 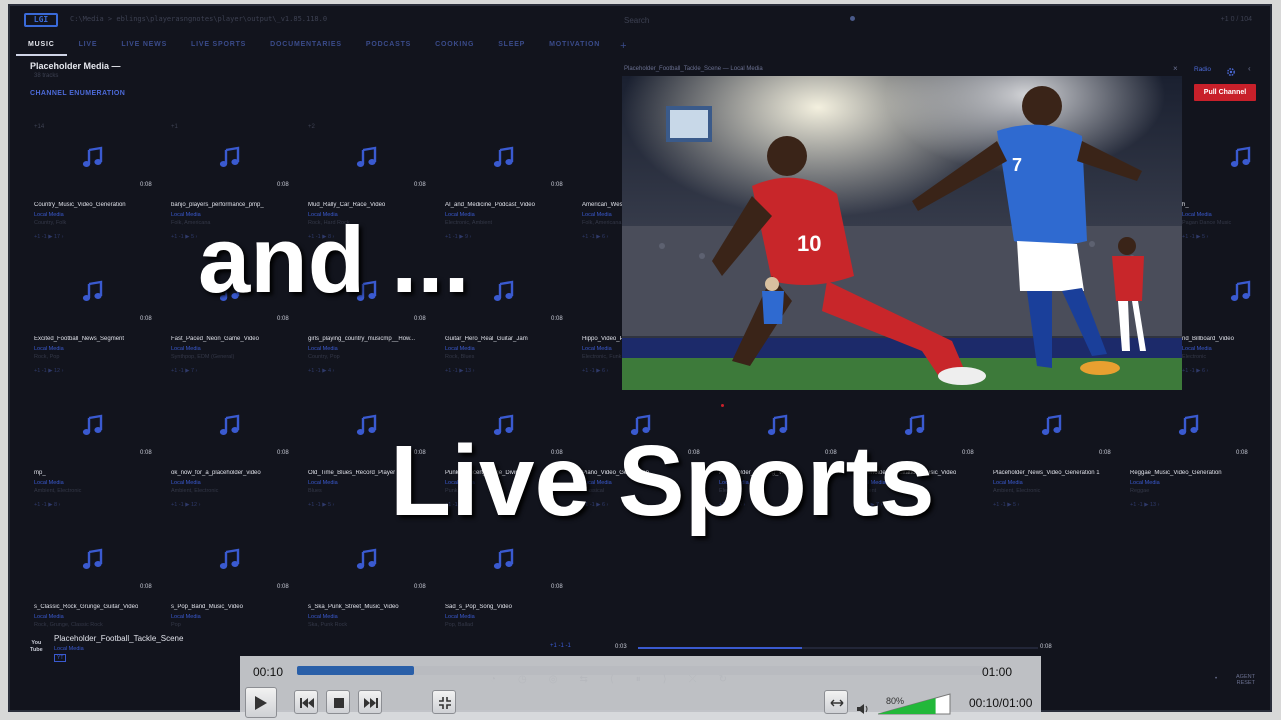 What do you see at coordinates (560, 646) in the screenshot?
I see `vote-controls: +1 -1 -1` at bounding box center [560, 646].